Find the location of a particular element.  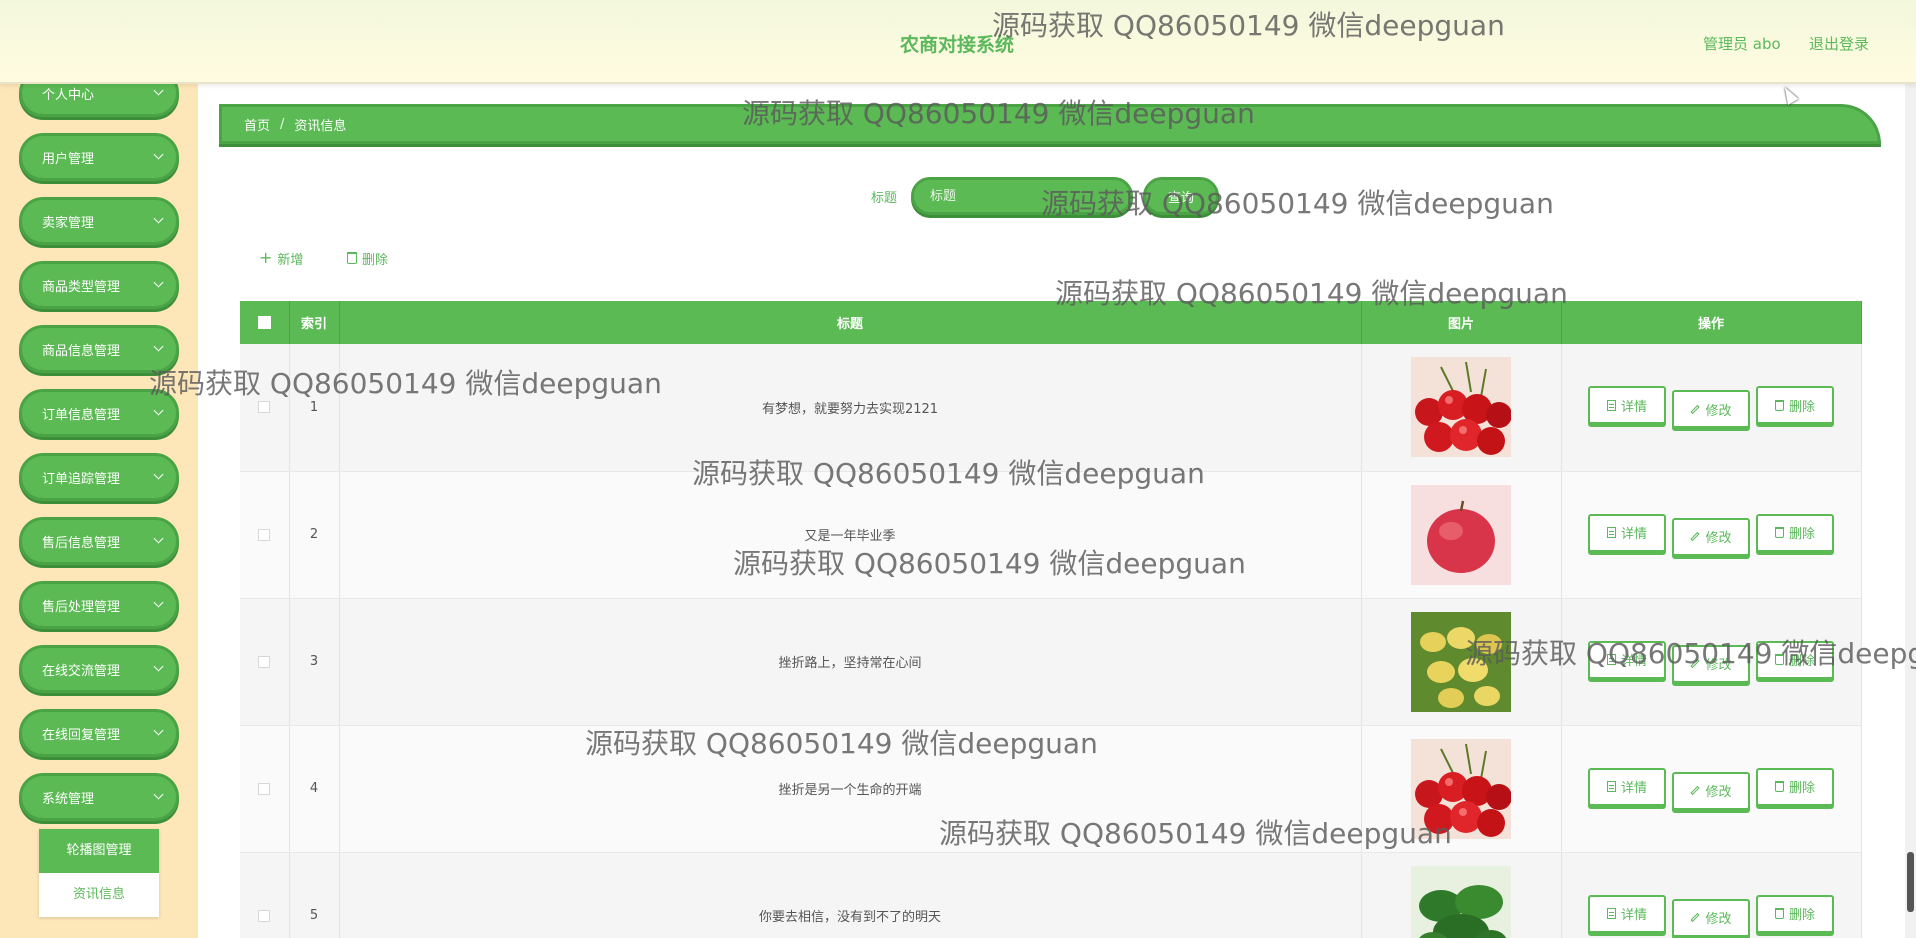

table-row: 2 又是一年毕业季 详情 修改 删除 is located at coordinates (1051, 535).